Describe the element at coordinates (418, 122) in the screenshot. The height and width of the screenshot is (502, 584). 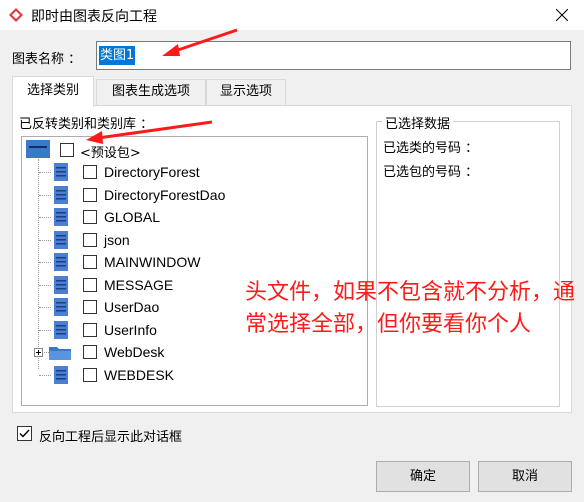
I see `selected-data-title: 已选择数据` at that location.